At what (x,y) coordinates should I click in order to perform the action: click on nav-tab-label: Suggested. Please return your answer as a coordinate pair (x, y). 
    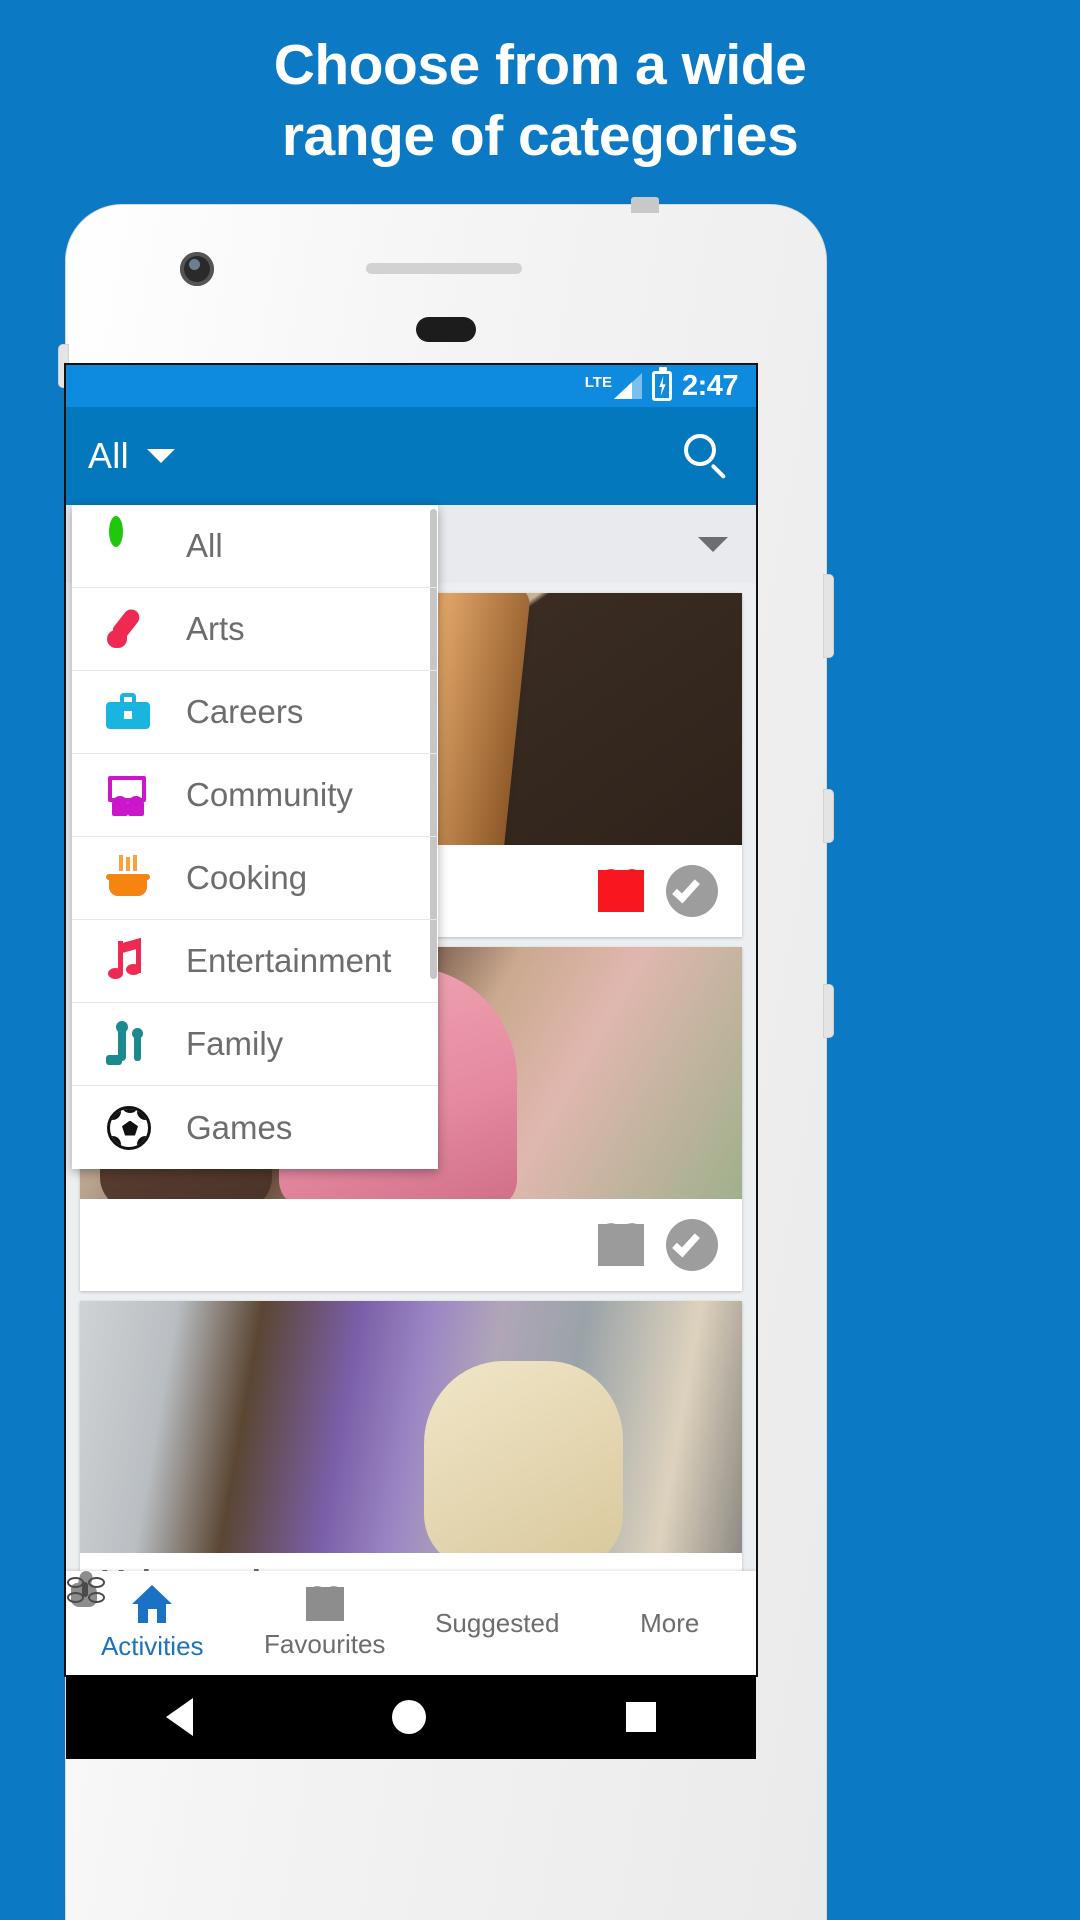
    Looking at the image, I should click on (497, 1622).